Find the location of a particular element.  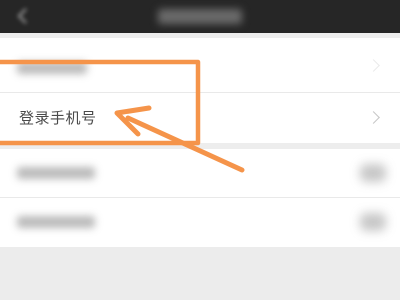

top-nav-bar is located at coordinates (200, 16).